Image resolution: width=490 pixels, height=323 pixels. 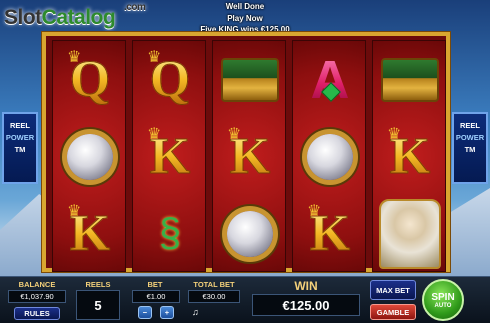 I want to click on sound-icon: ♫, so click(x=195, y=312).